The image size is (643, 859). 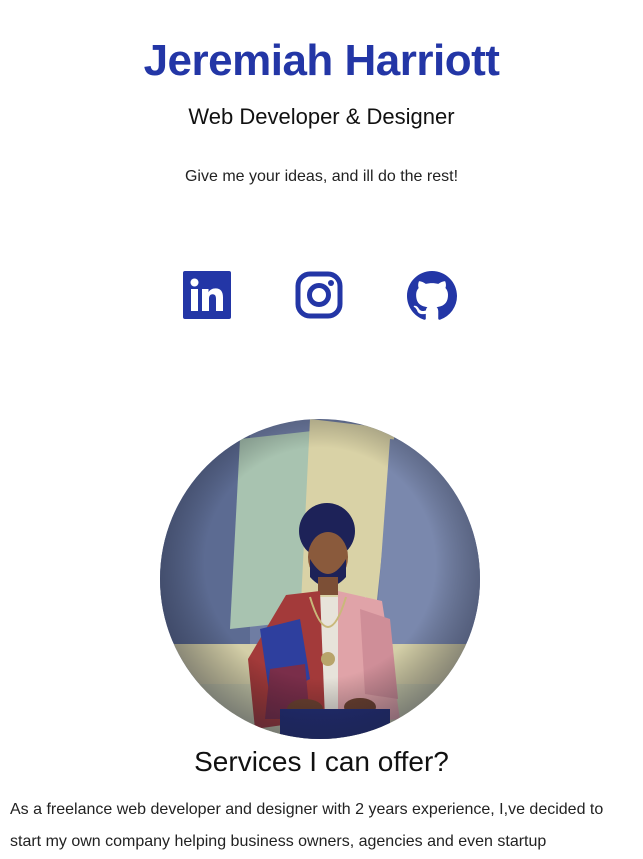 I want to click on linkedin-link, so click(x=208, y=296).